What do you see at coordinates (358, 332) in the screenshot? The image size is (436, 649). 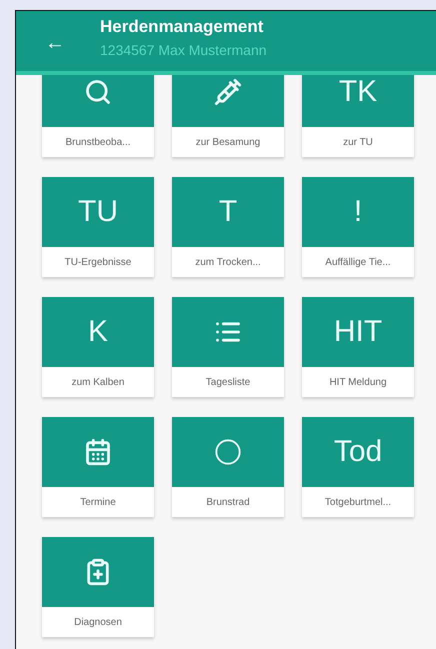 I see `tile-glyph: HIT` at bounding box center [358, 332].